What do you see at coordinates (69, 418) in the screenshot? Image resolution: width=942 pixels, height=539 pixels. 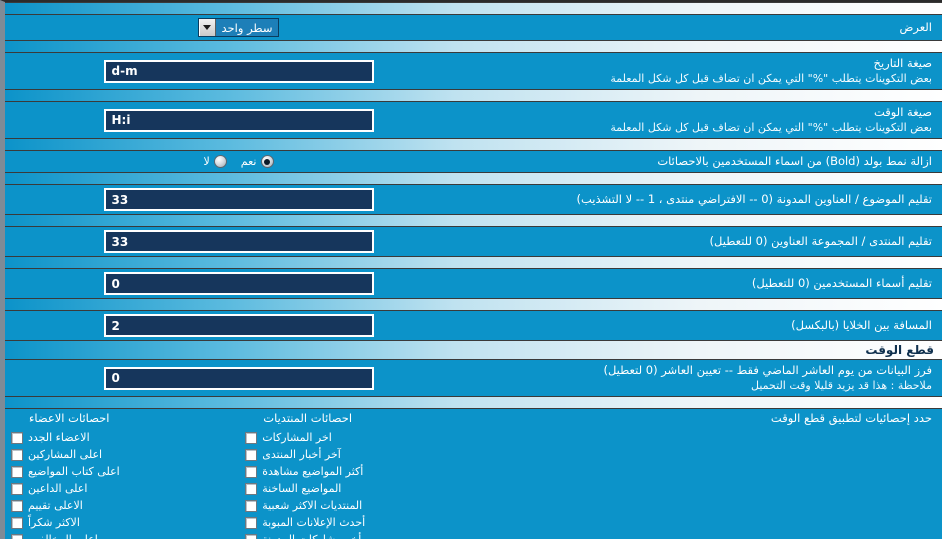 I see `heading-member-stats: احصائات الاعضاء` at bounding box center [69, 418].